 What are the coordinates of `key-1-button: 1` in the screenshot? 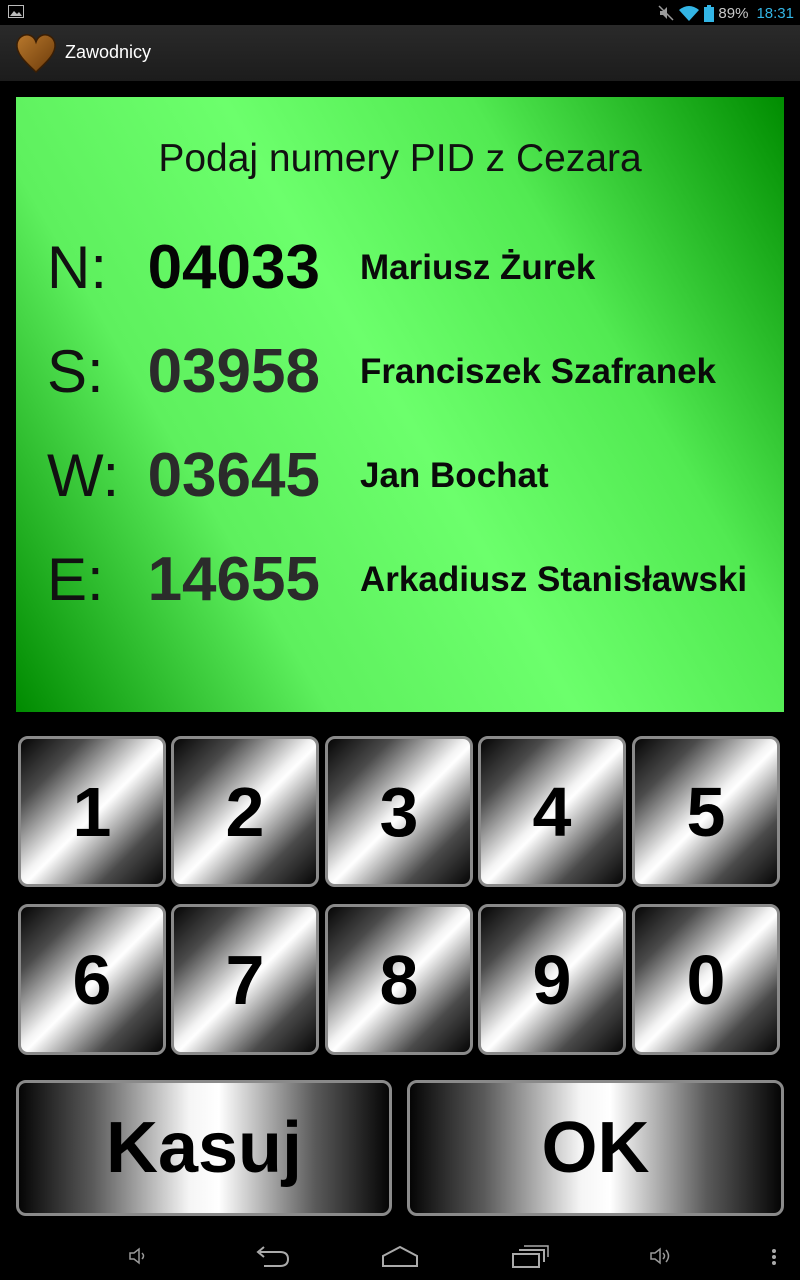 It's located at (92, 811).